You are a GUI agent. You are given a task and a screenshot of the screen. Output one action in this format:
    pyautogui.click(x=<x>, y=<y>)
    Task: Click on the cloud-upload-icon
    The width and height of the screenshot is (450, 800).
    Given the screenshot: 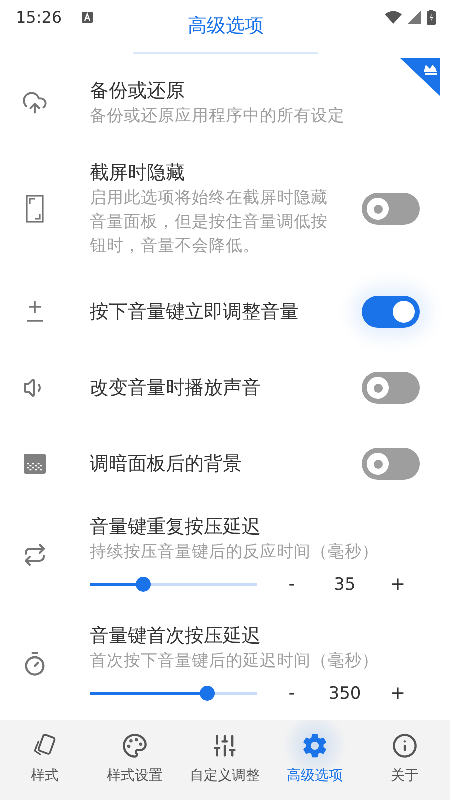 What is the action you would take?
    pyautogui.click(x=35, y=103)
    